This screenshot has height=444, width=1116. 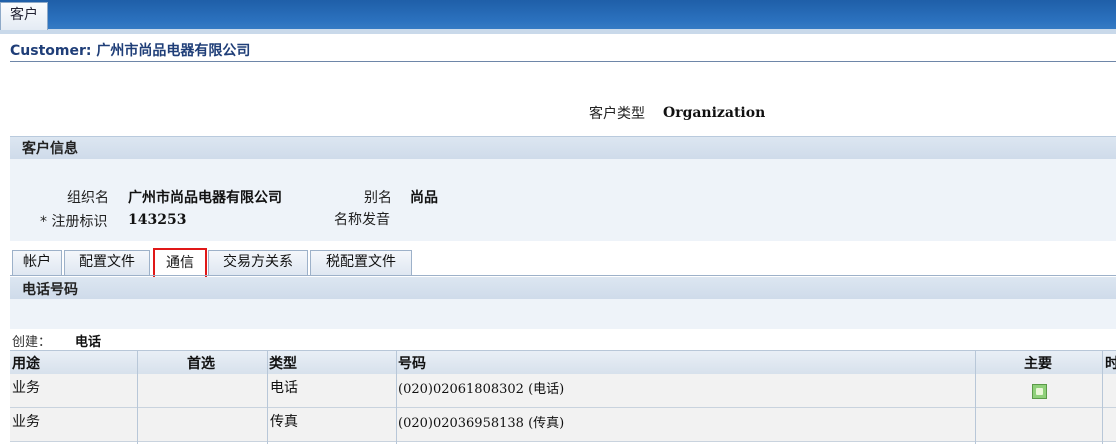 I want to click on title-divider, so click(x=563, y=61).